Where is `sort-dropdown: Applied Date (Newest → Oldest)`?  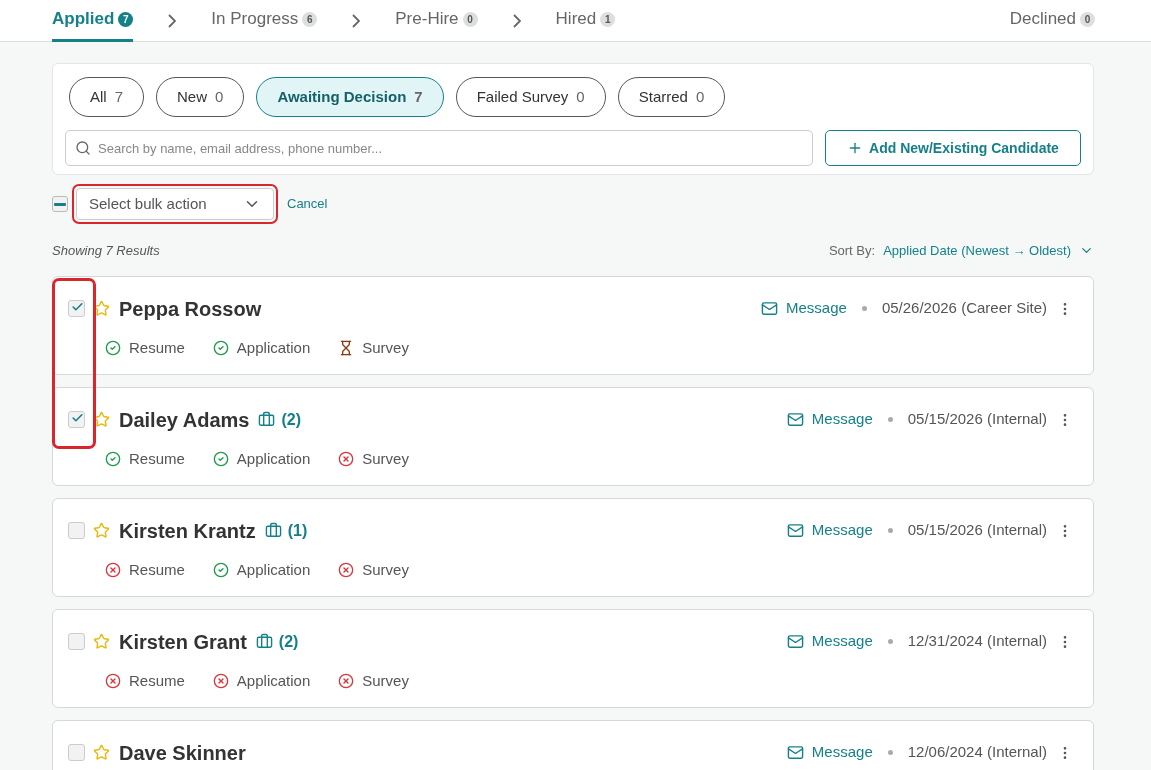
sort-dropdown: Applied Date (Newest → Oldest) is located at coordinates (988, 251).